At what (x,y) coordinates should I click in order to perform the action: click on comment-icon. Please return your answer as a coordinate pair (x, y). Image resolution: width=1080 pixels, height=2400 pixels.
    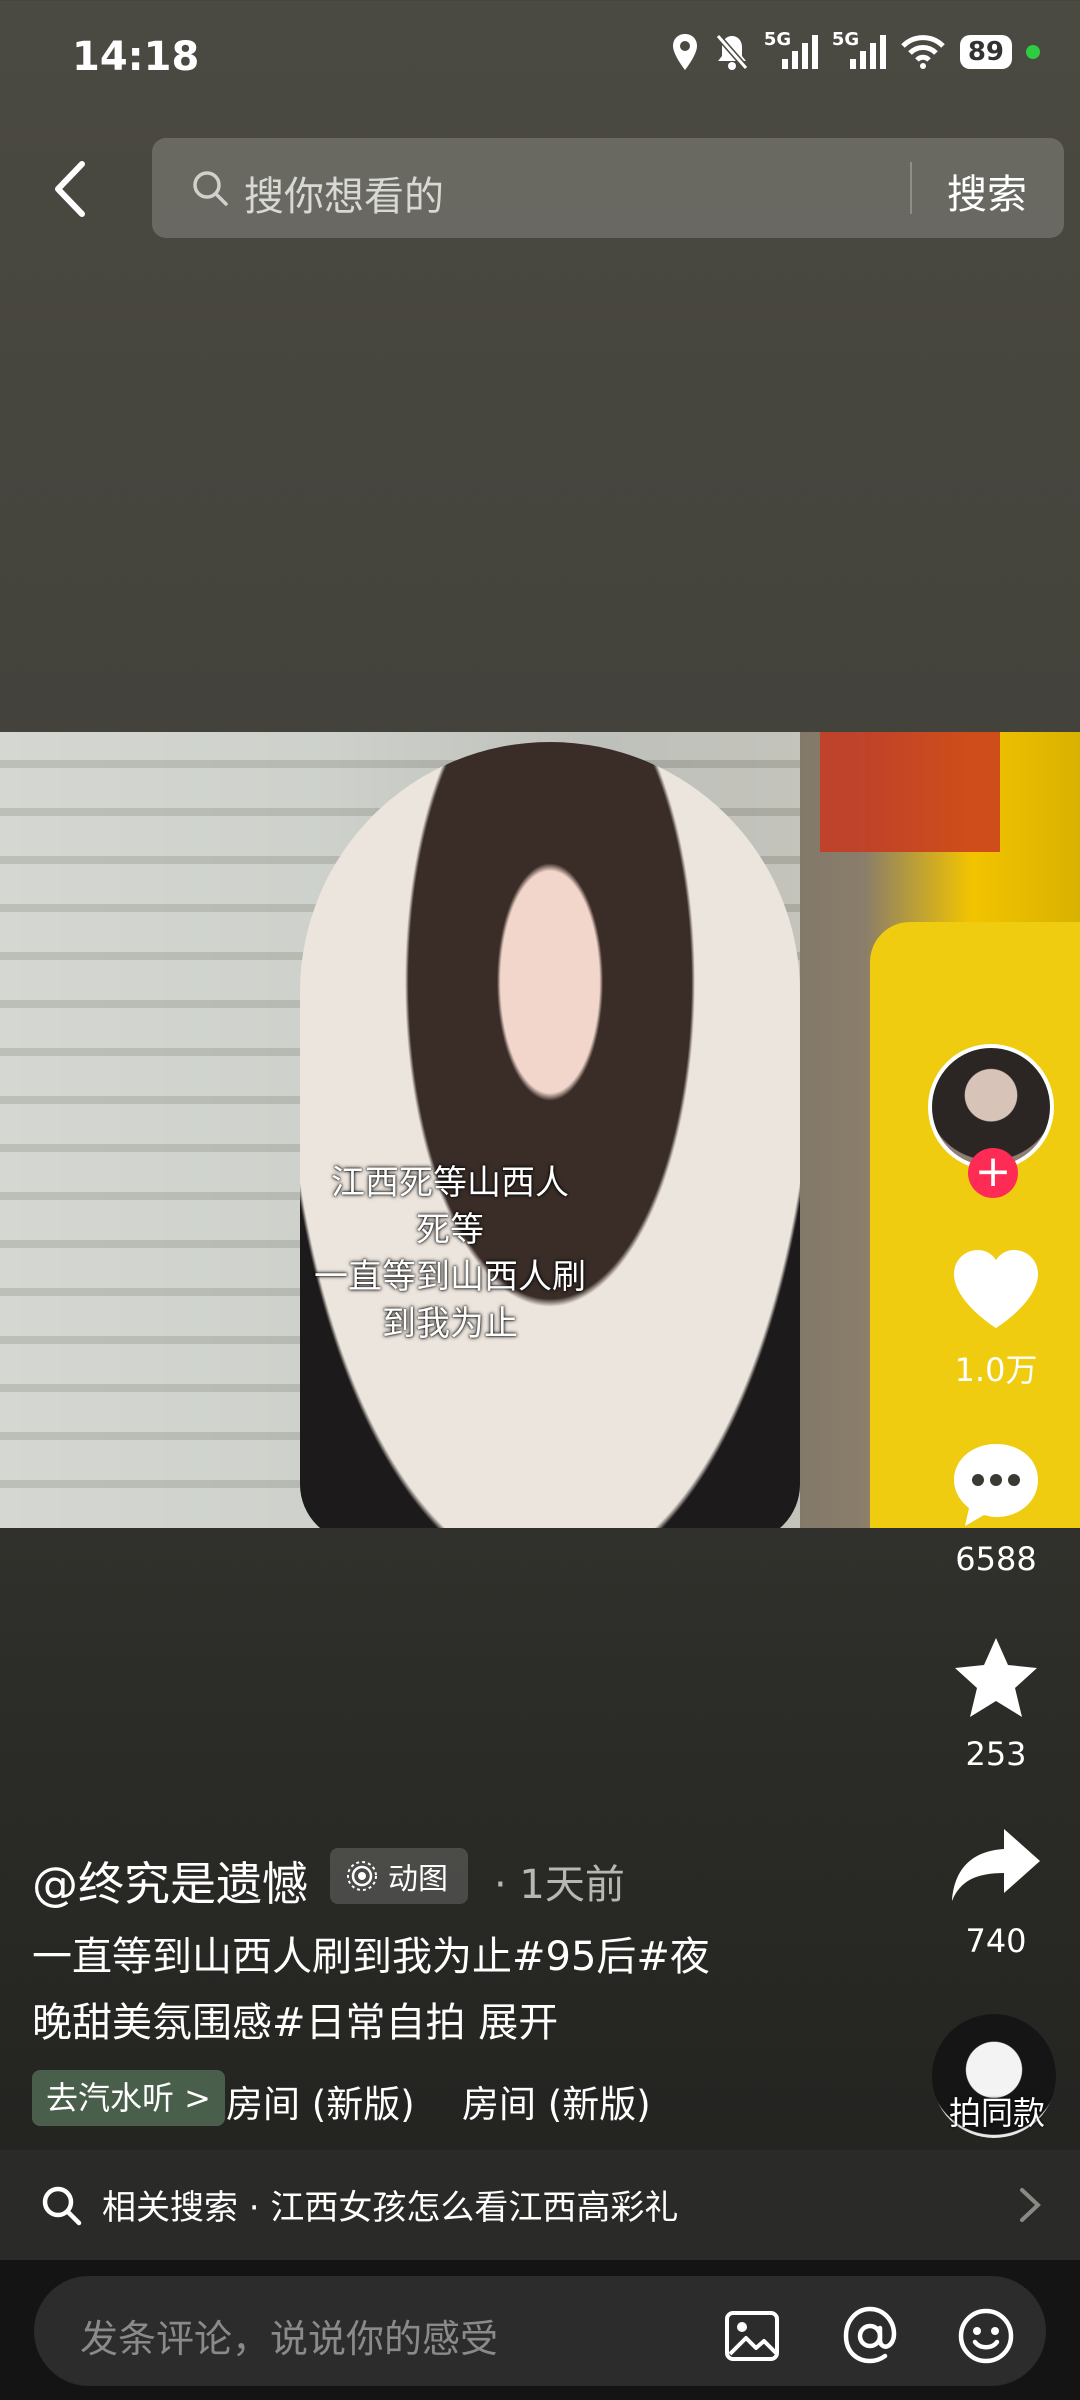
    Looking at the image, I should click on (996, 1485).